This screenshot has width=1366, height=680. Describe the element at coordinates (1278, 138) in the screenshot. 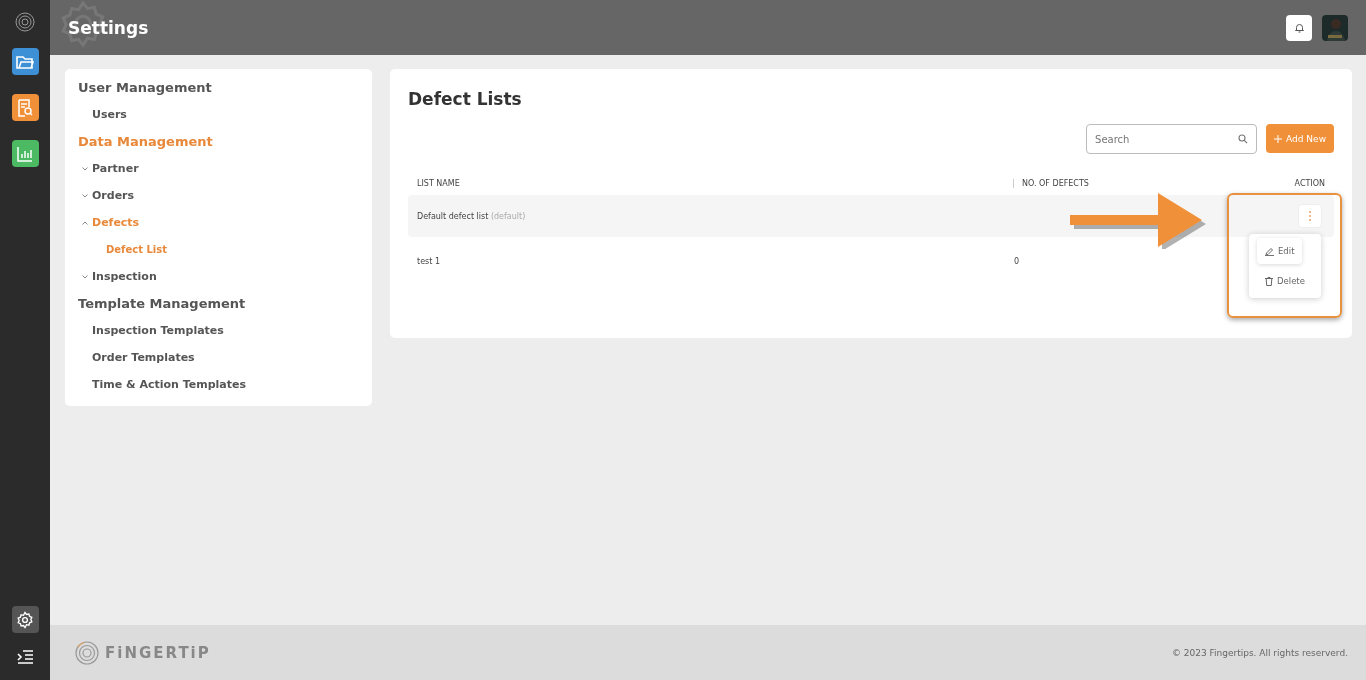

I see `plus-icon` at that location.